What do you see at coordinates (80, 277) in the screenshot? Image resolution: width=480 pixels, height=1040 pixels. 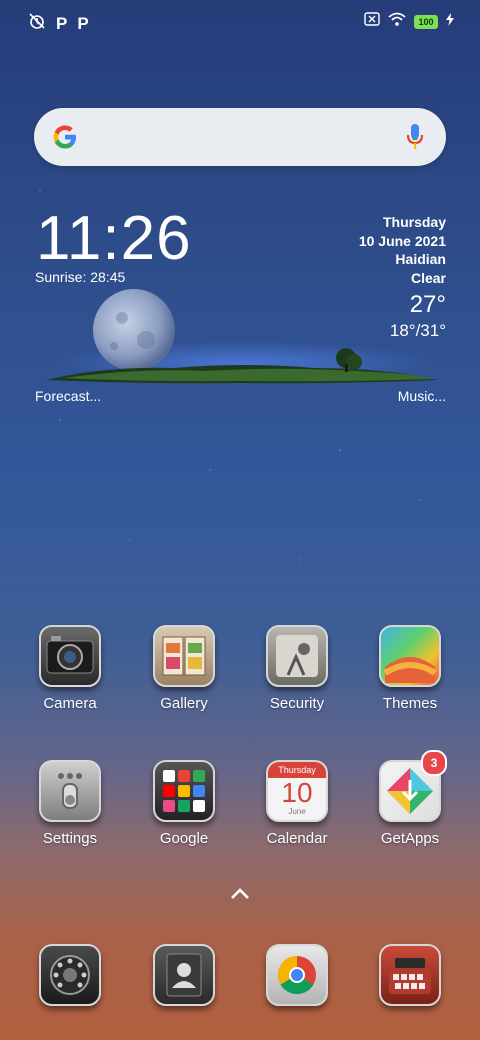 I see `sunrise-label: Sunrise: 28:45` at bounding box center [80, 277].